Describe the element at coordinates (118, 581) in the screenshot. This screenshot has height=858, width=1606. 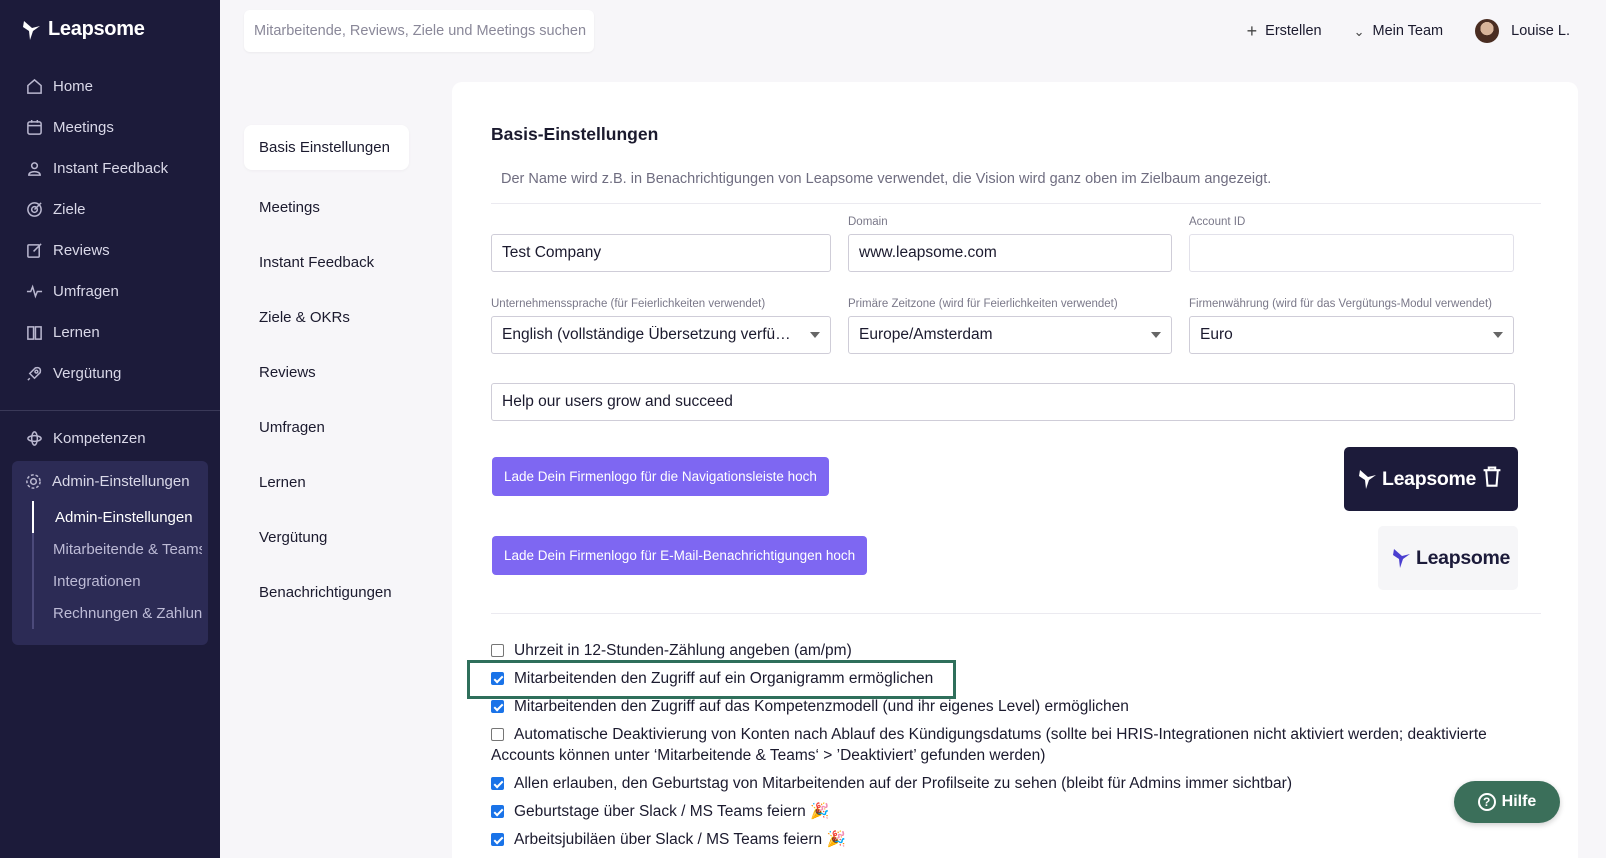
I see `admin-sub-item-integrations: Integrationen` at that location.